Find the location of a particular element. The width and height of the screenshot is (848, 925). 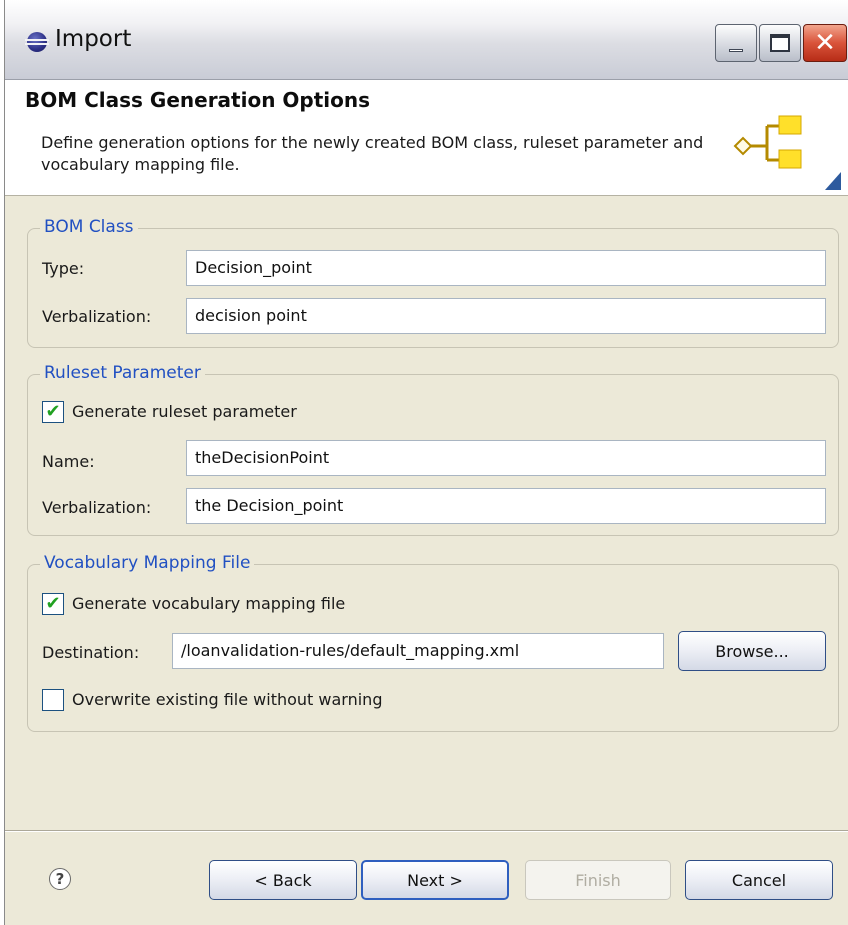

generate-ruleset-parameter-checkbox: ✔ is located at coordinates (53, 412).